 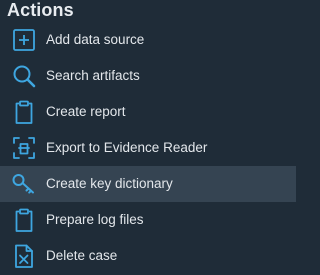 I want to click on action-search-artifacts: Search artifacts, so click(x=148, y=76).